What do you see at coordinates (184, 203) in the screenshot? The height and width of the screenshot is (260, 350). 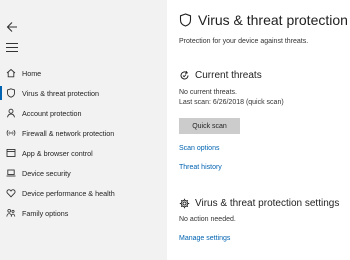 I see `settings-gear-icon` at bounding box center [184, 203].